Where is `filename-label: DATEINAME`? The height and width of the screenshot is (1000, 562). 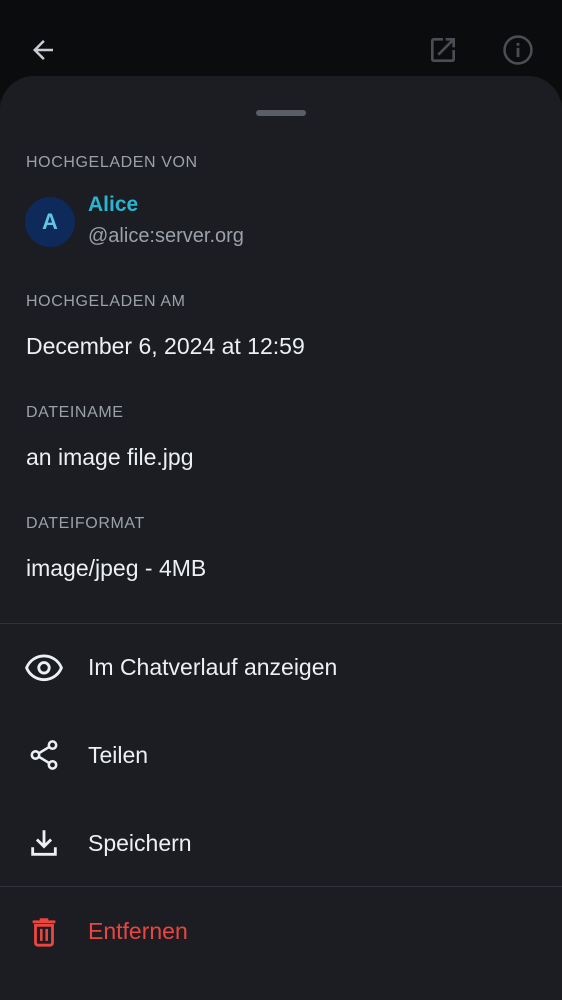
filename-label: DATEINAME is located at coordinates (75, 412).